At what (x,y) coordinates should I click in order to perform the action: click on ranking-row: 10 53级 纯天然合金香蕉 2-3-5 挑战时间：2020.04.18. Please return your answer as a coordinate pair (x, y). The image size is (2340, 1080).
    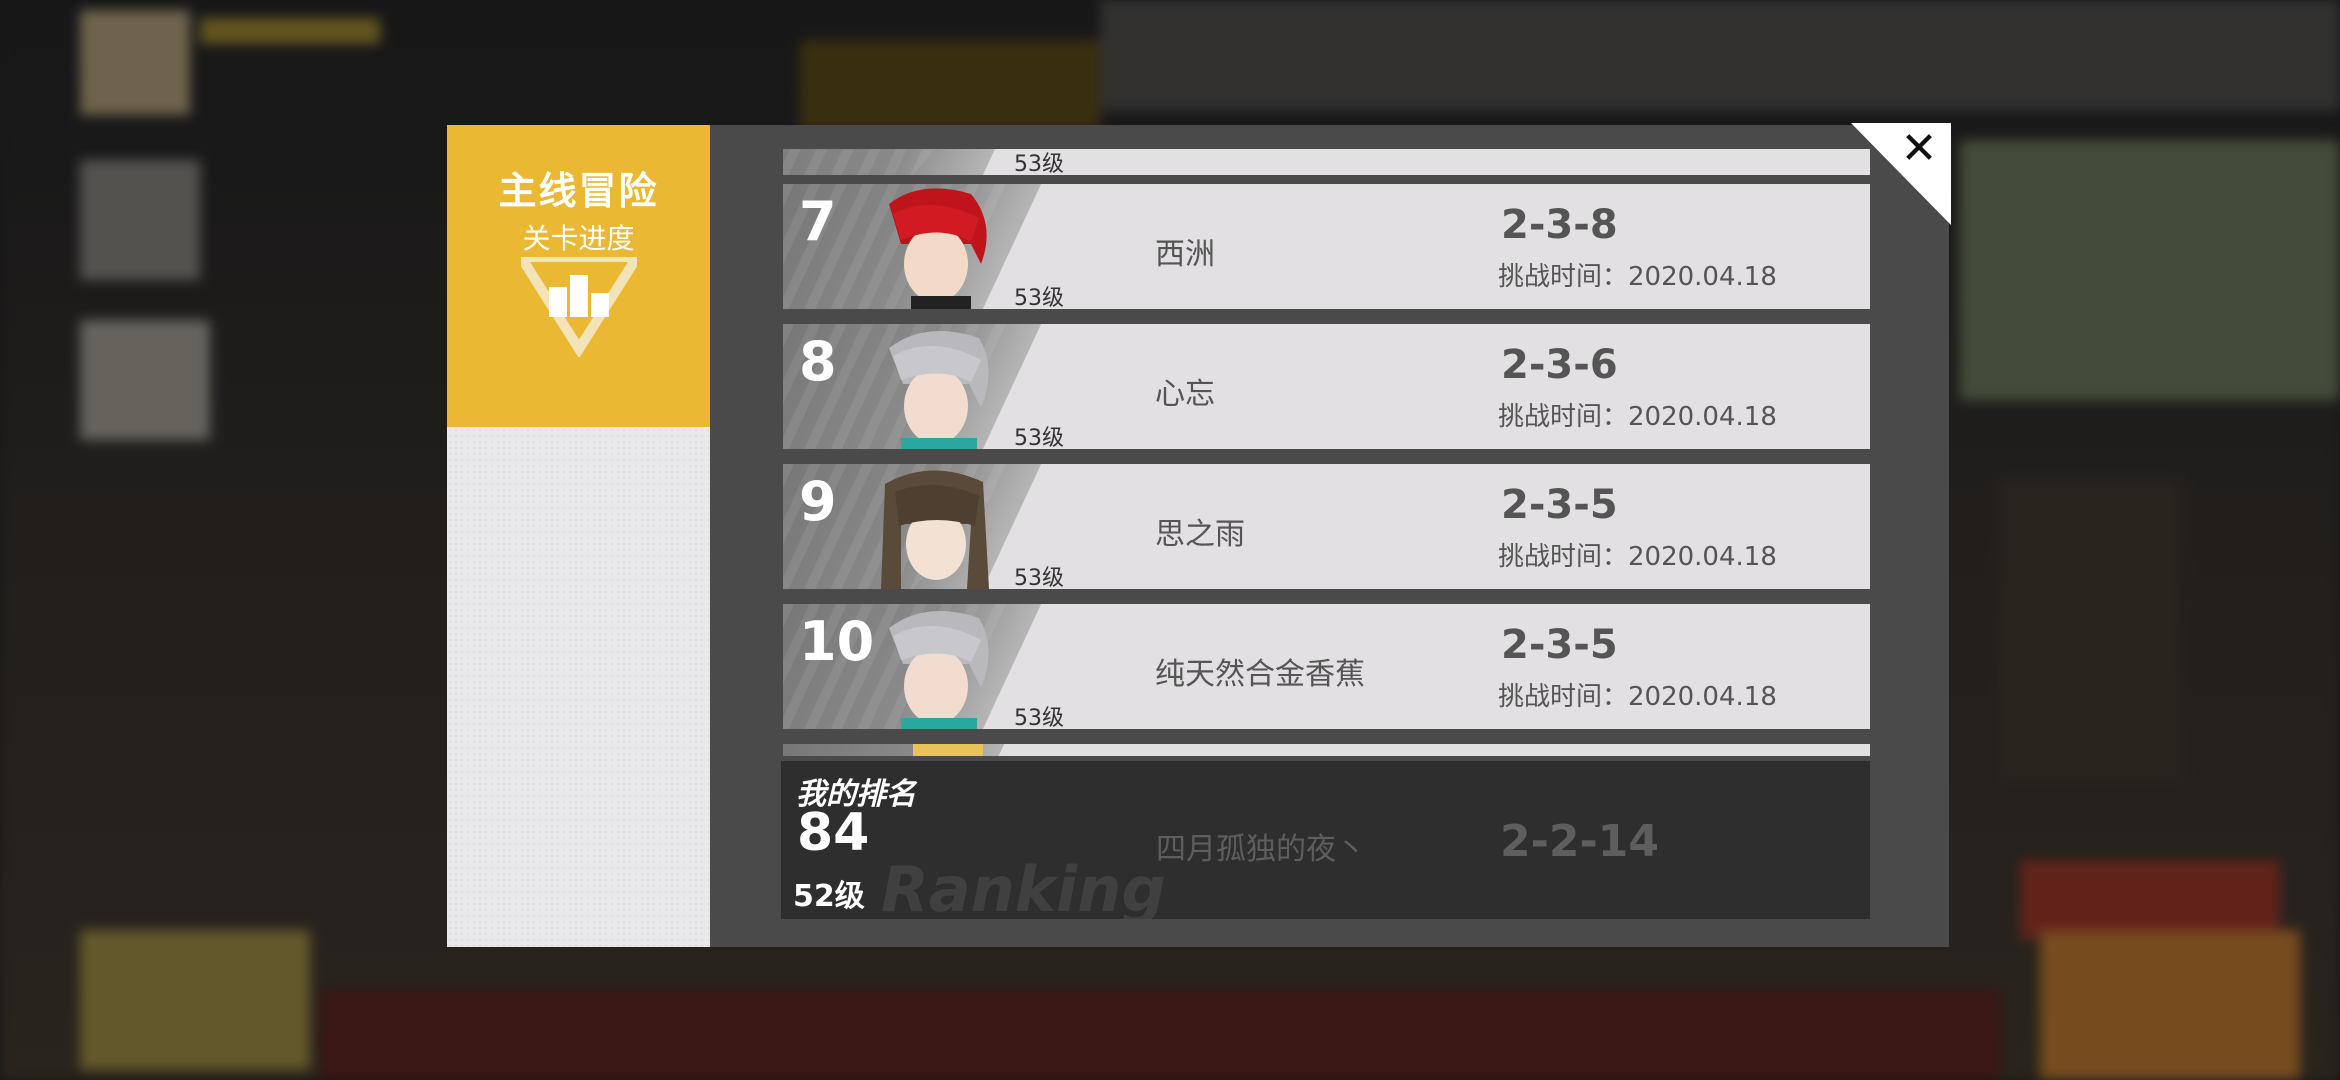
    Looking at the image, I should click on (1326, 666).